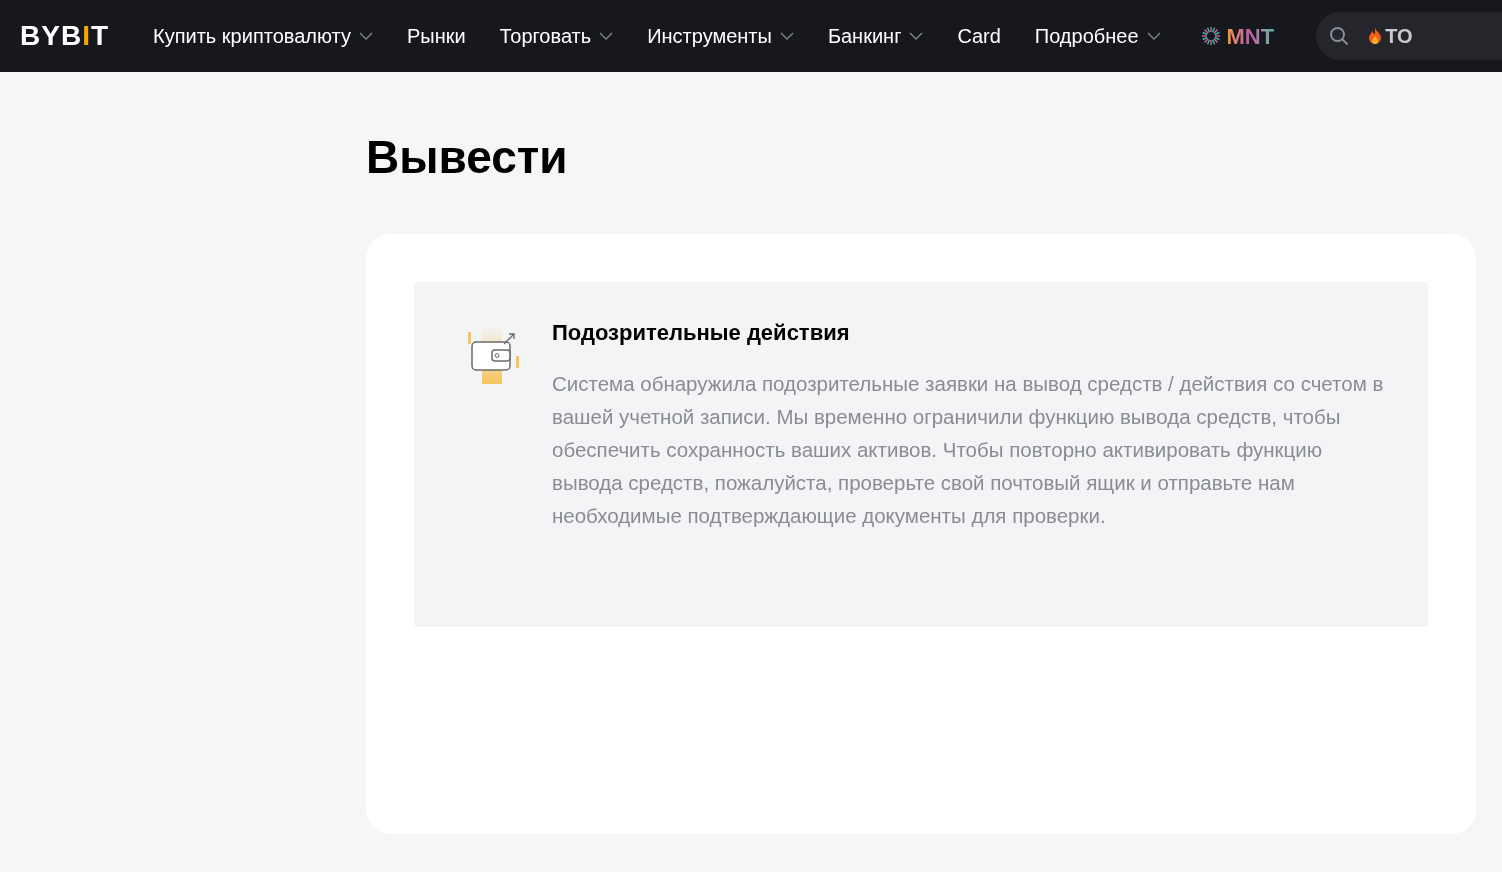 The image size is (1502, 872). I want to click on nav-item: Рынки, so click(436, 36).